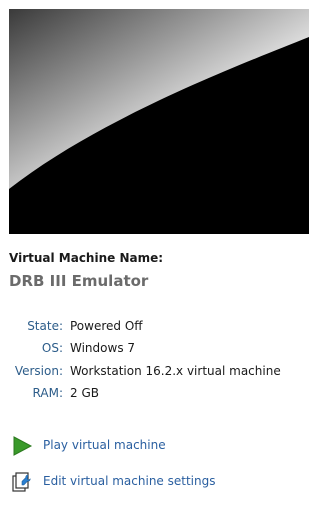 This screenshot has width=320, height=514. What do you see at coordinates (22, 482) in the screenshot?
I see `settings-icon` at bounding box center [22, 482].